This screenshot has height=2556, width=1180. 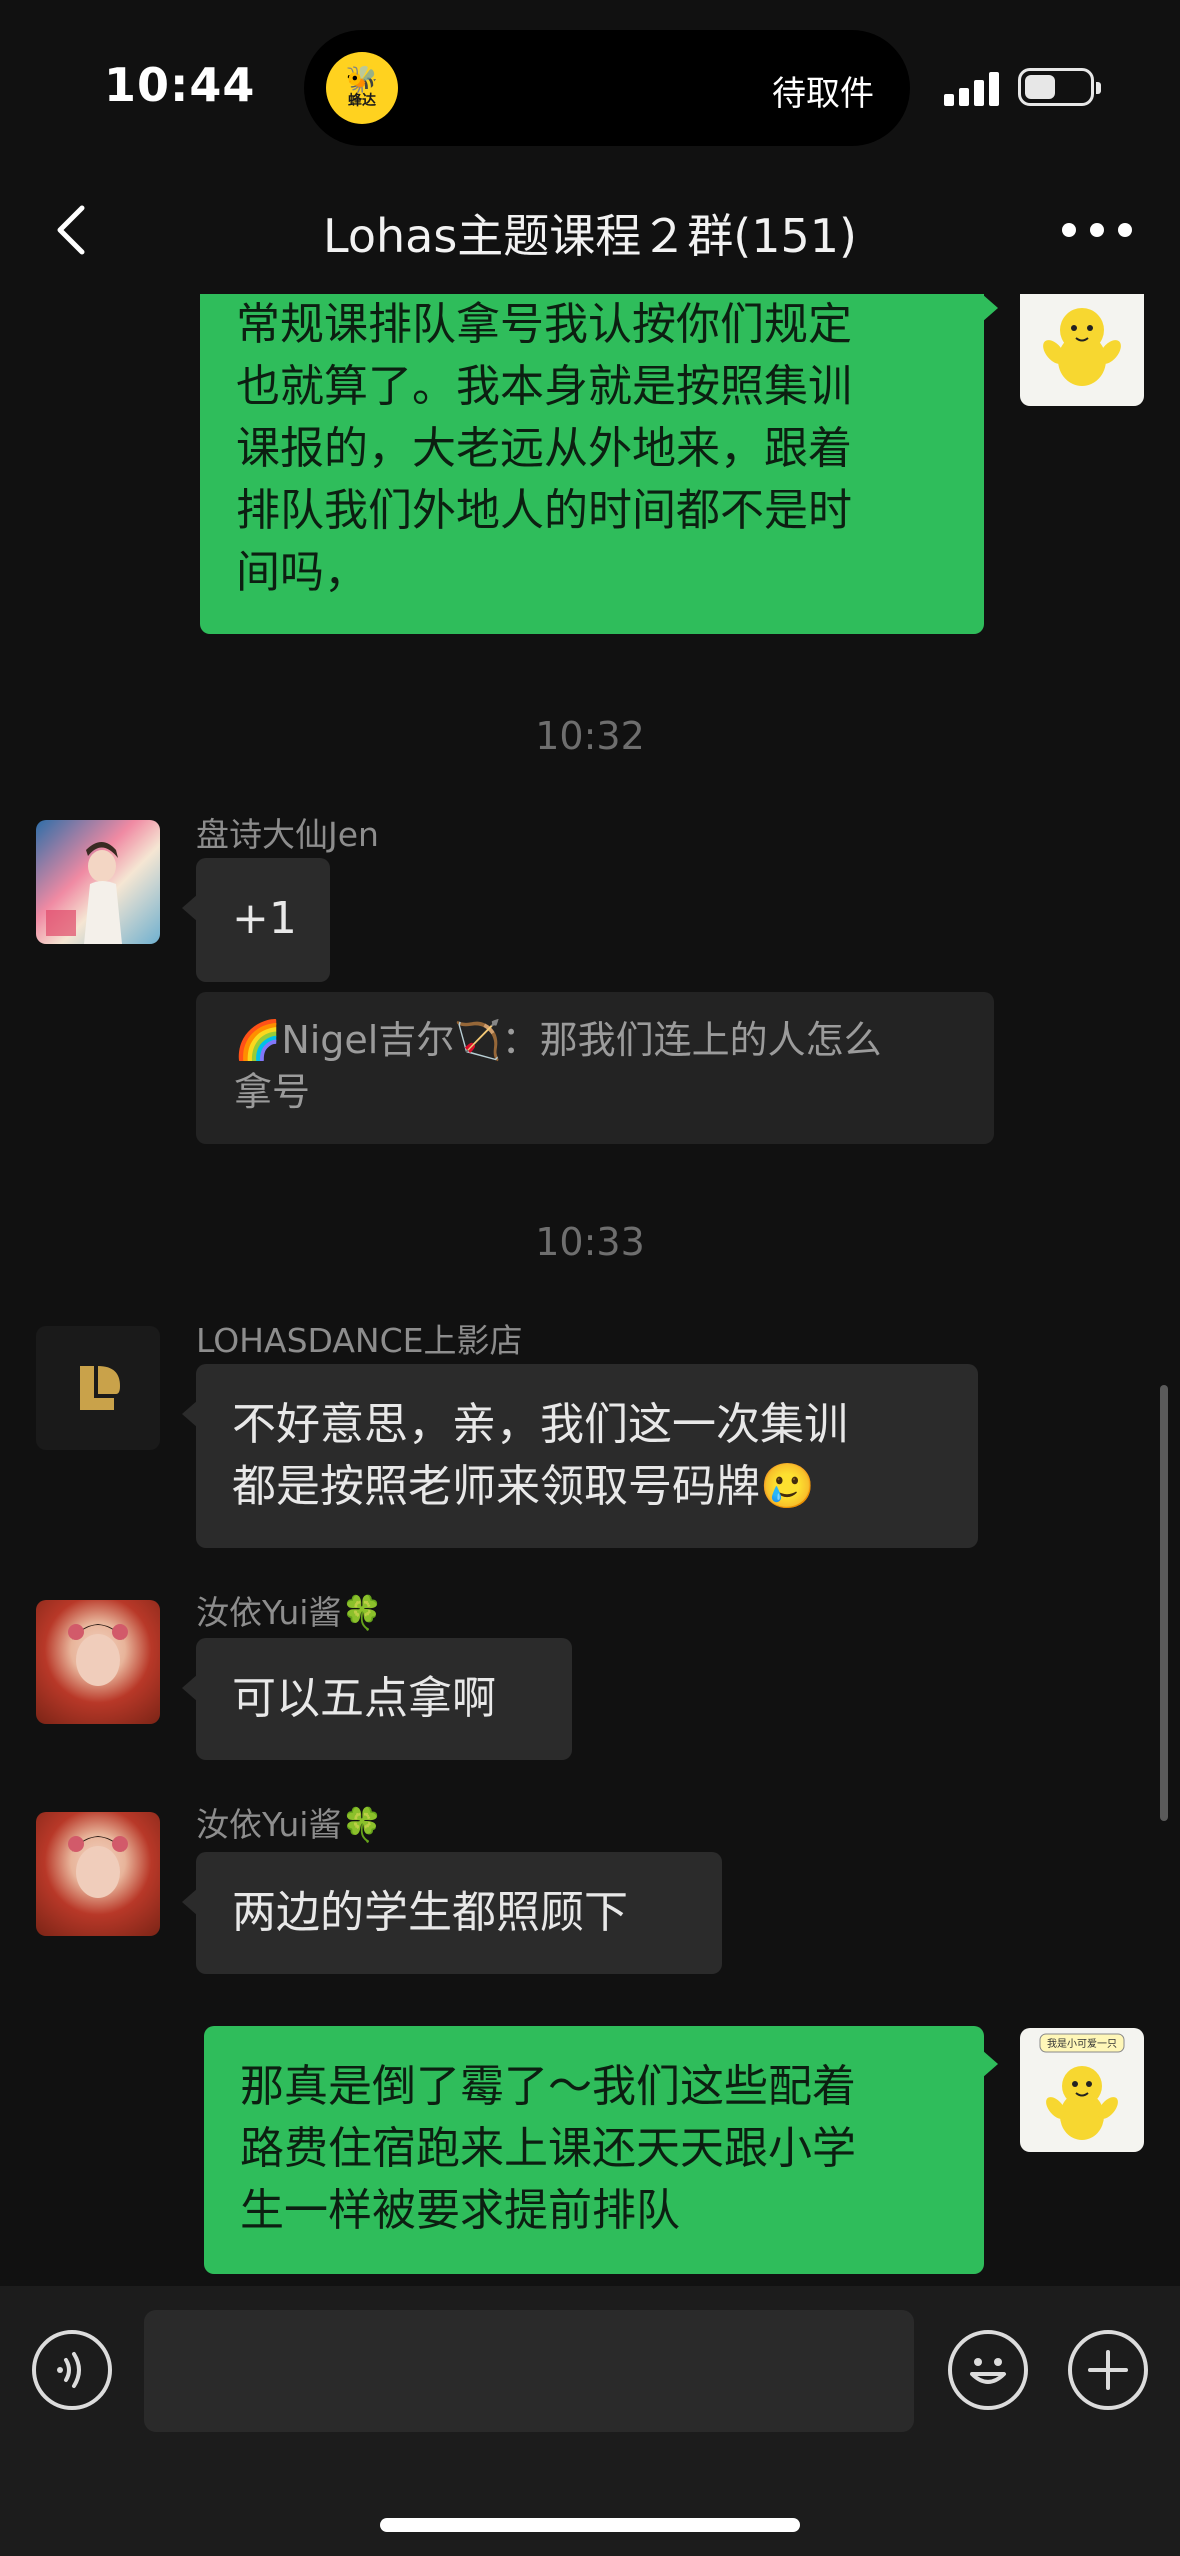 What do you see at coordinates (540, 1424) in the screenshot?
I see `message-line: 不好意思，亲，我们这一次集训` at bounding box center [540, 1424].